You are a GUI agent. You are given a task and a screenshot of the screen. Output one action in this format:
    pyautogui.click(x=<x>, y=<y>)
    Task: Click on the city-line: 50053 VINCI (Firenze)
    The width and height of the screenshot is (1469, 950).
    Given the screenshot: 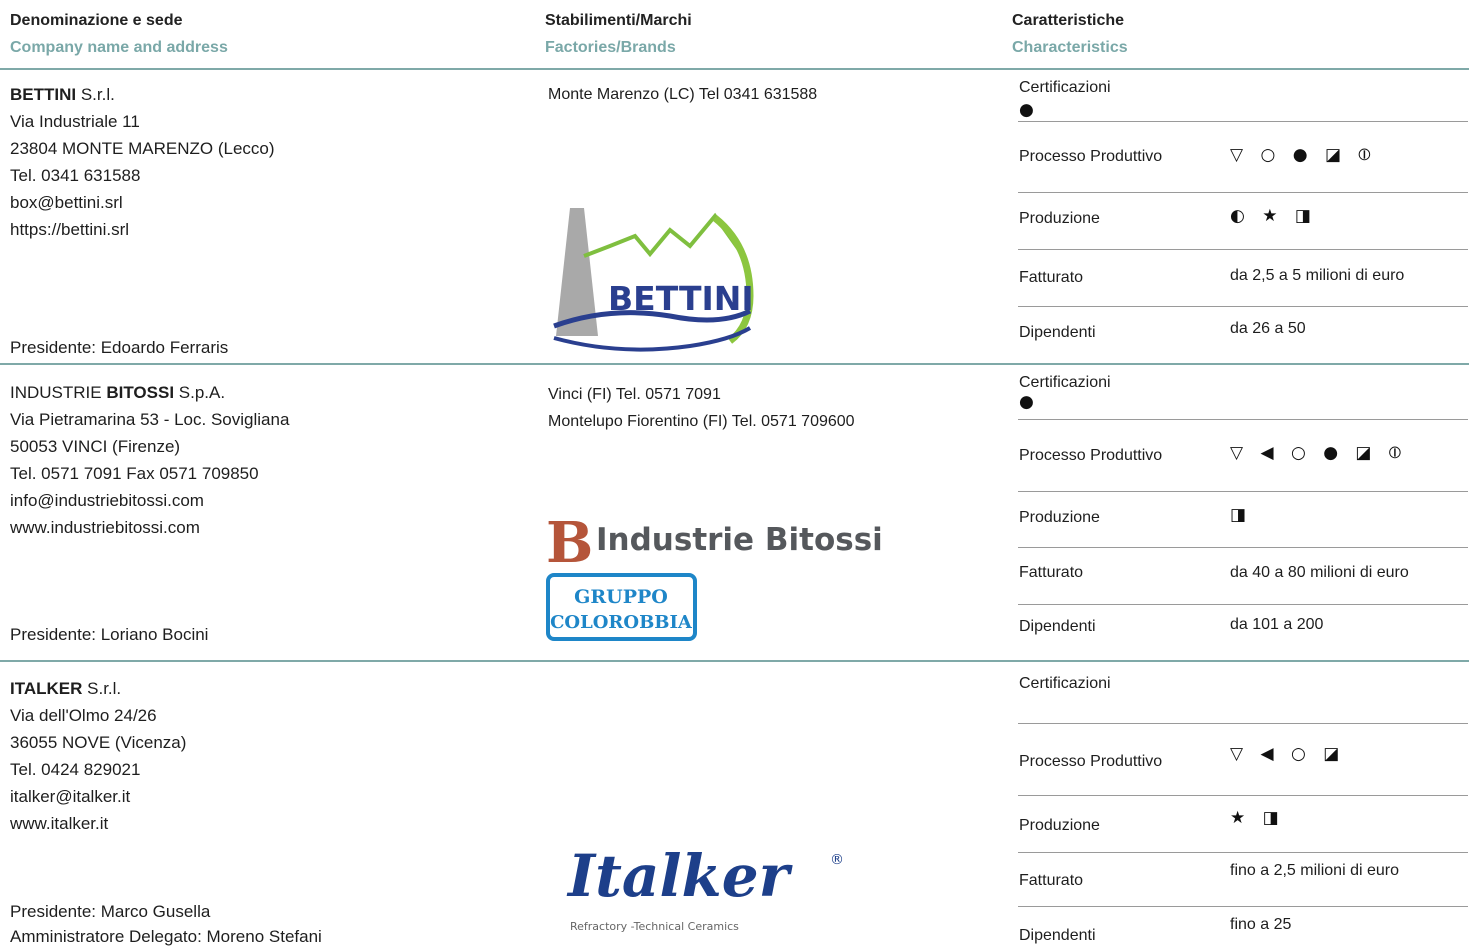 What is the action you would take?
    pyautogui.click(x=95, y=446)
    